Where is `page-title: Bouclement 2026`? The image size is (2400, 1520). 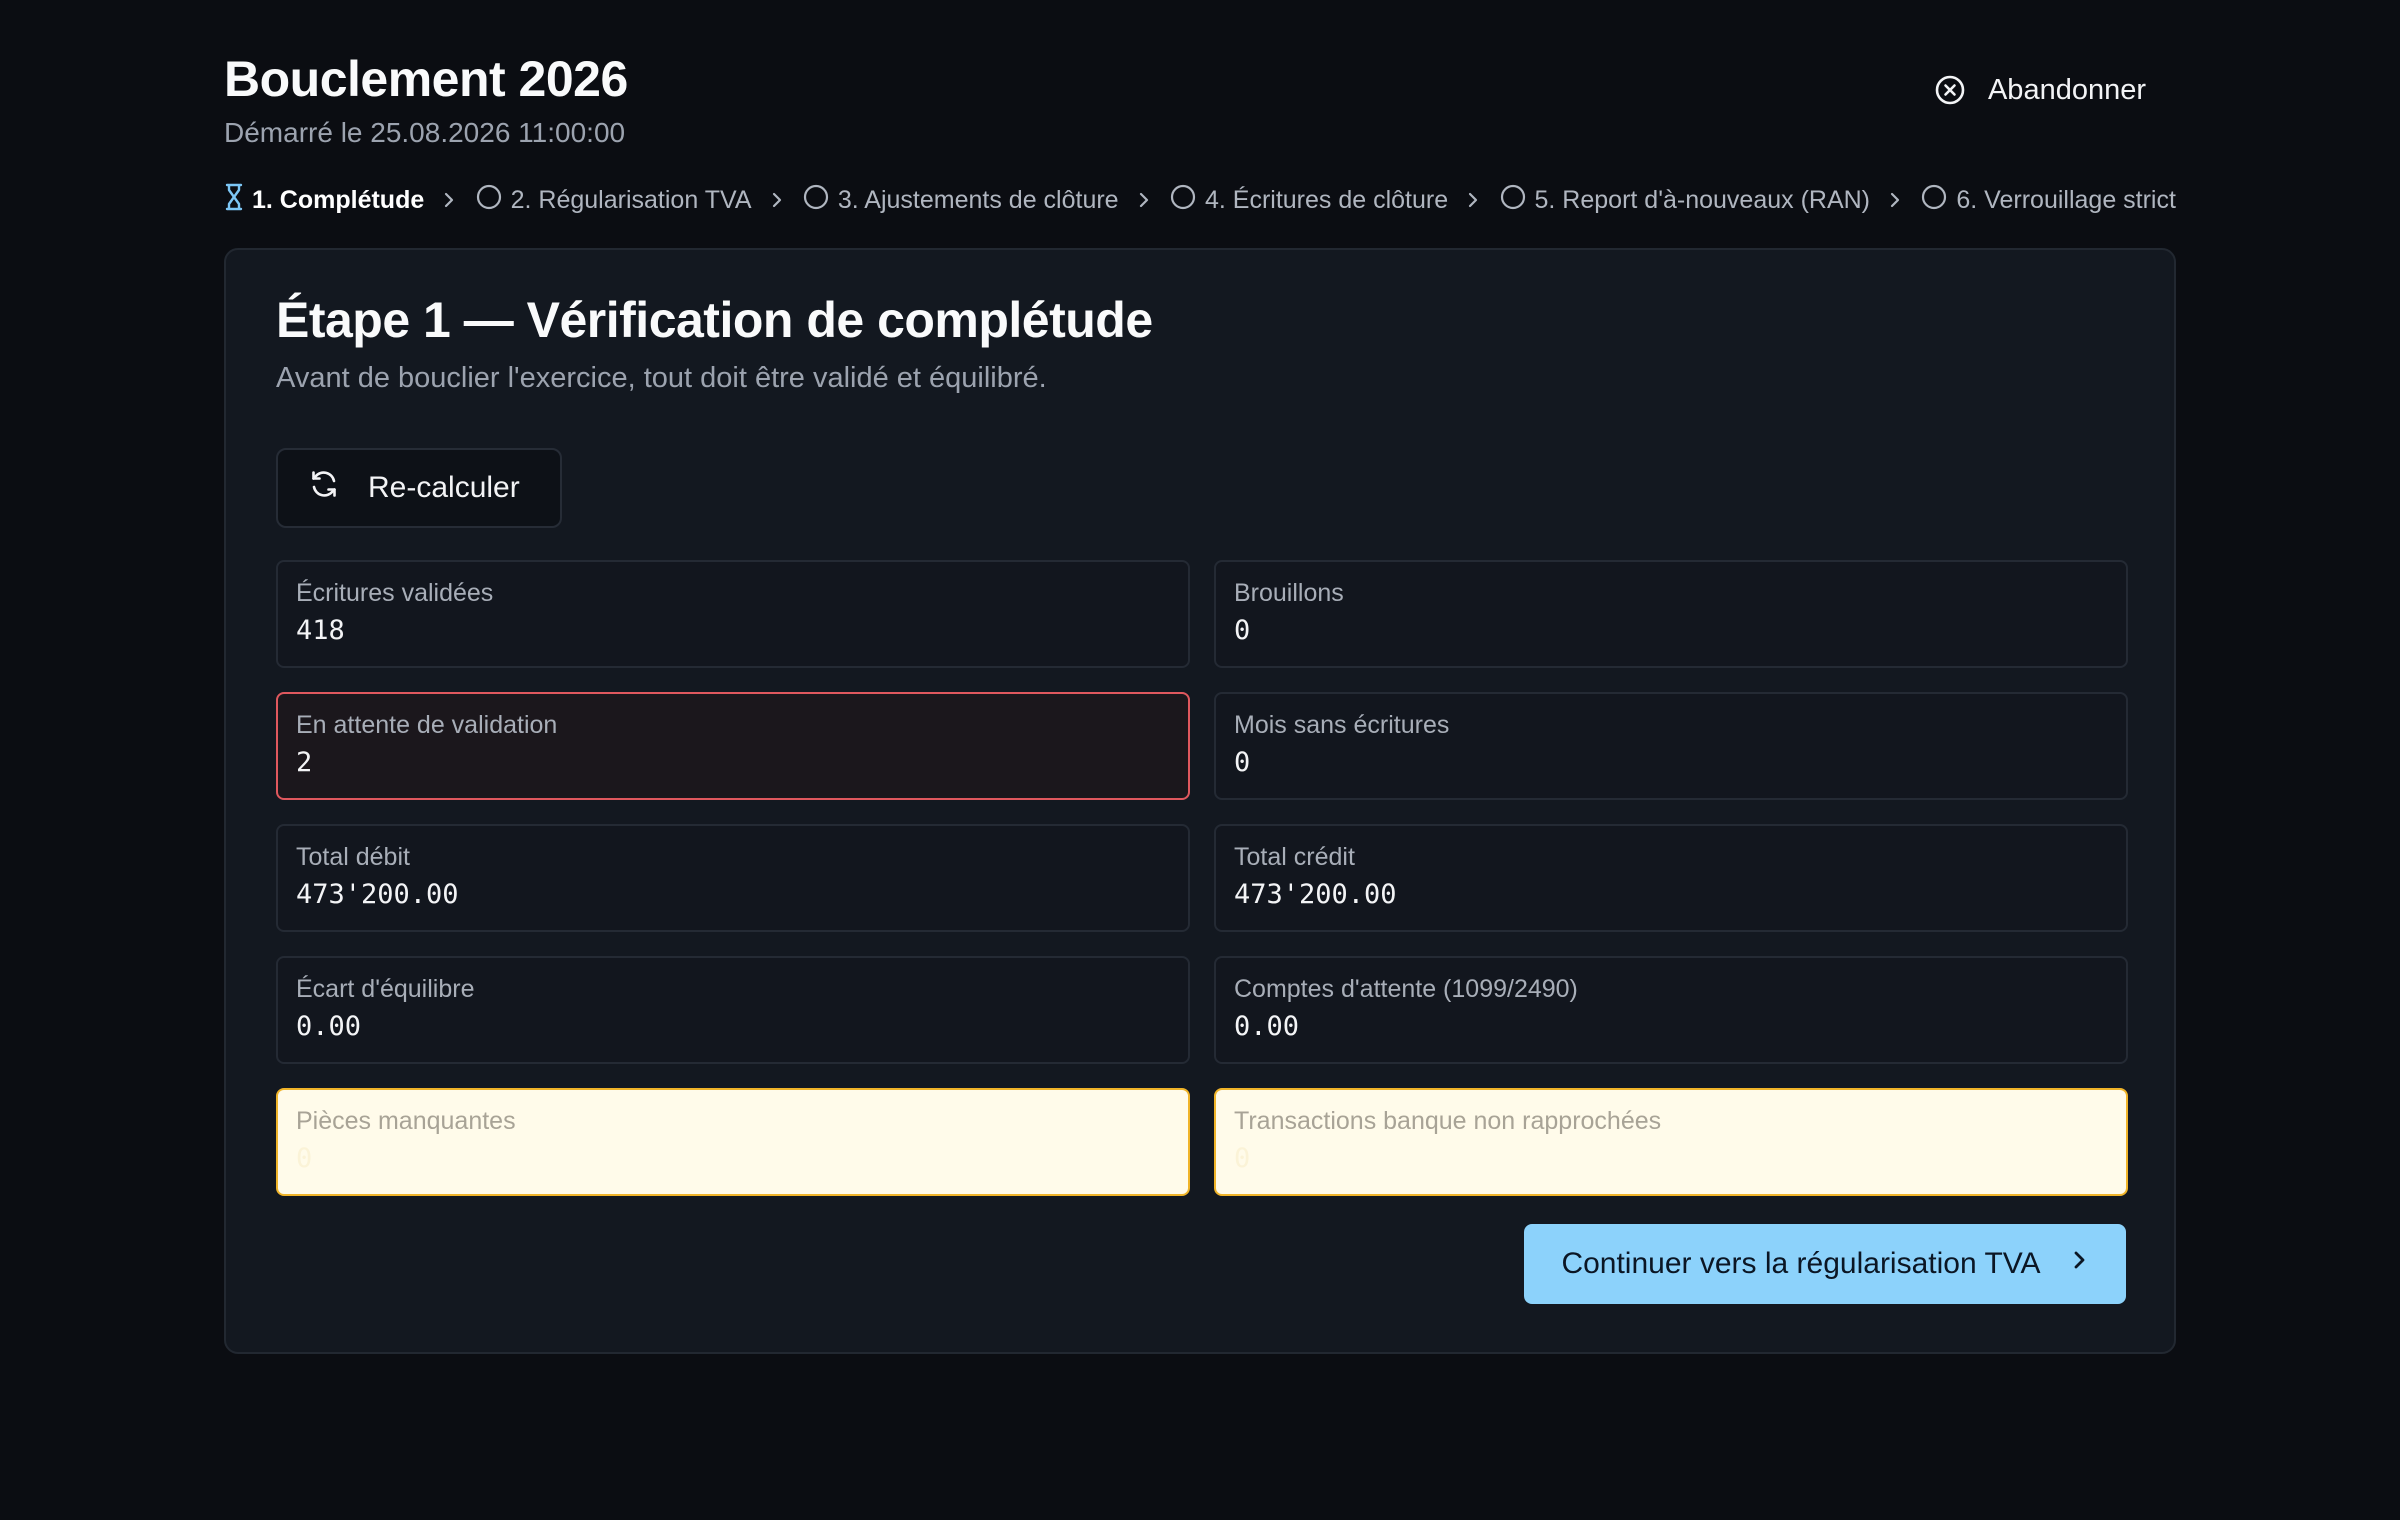 page-title: Bouclement 2026 is located at coordinates (426, 79).